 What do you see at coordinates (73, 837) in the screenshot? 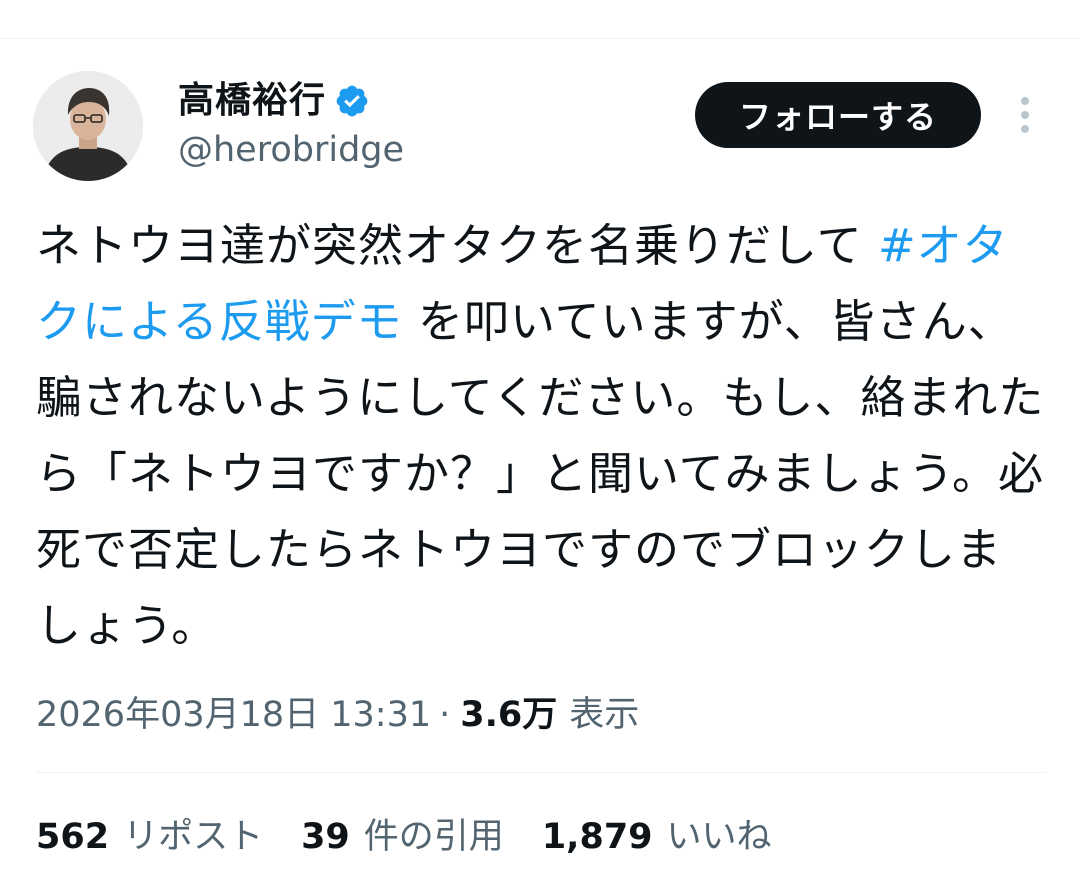
I see `reposts-count: 562` at bounding box center [73, 837].